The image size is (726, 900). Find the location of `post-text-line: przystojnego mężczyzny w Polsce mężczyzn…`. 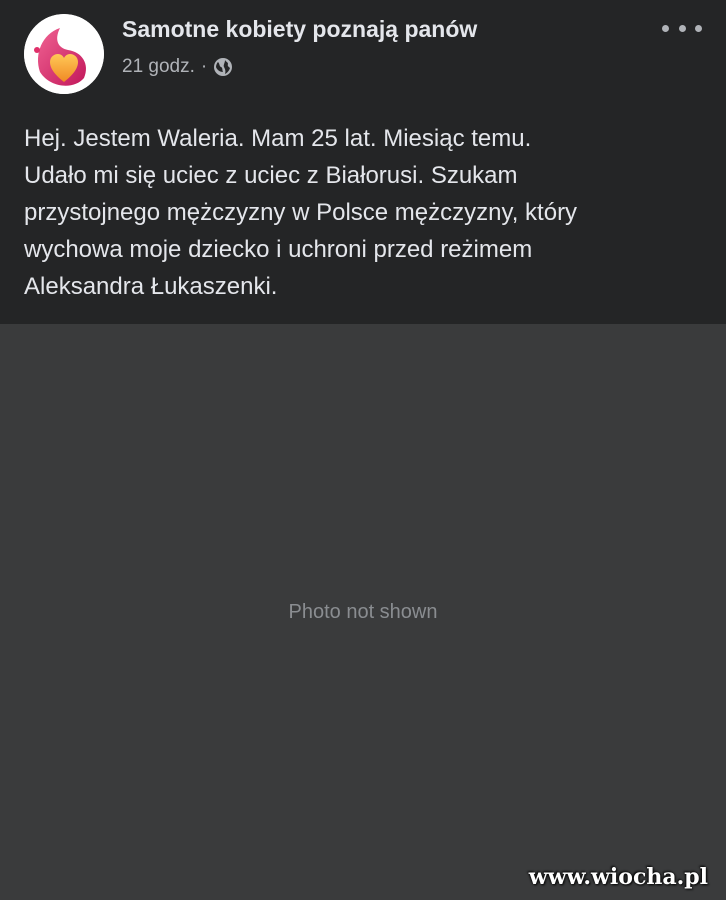

post-text-line: przystojnego mężczyzny w Polsce mężczyzn… is located at coordinates (301, 212).